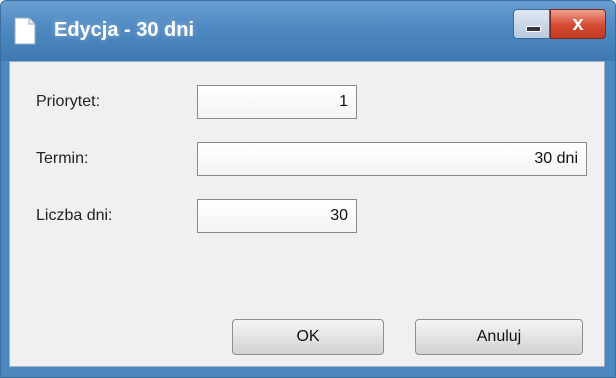 Image resolution: width=616 pixels, height=378 pixels. Describe the element at coordinates (74, 215) in the screenshot. I see `days-label: Liczba dni:` at that location.